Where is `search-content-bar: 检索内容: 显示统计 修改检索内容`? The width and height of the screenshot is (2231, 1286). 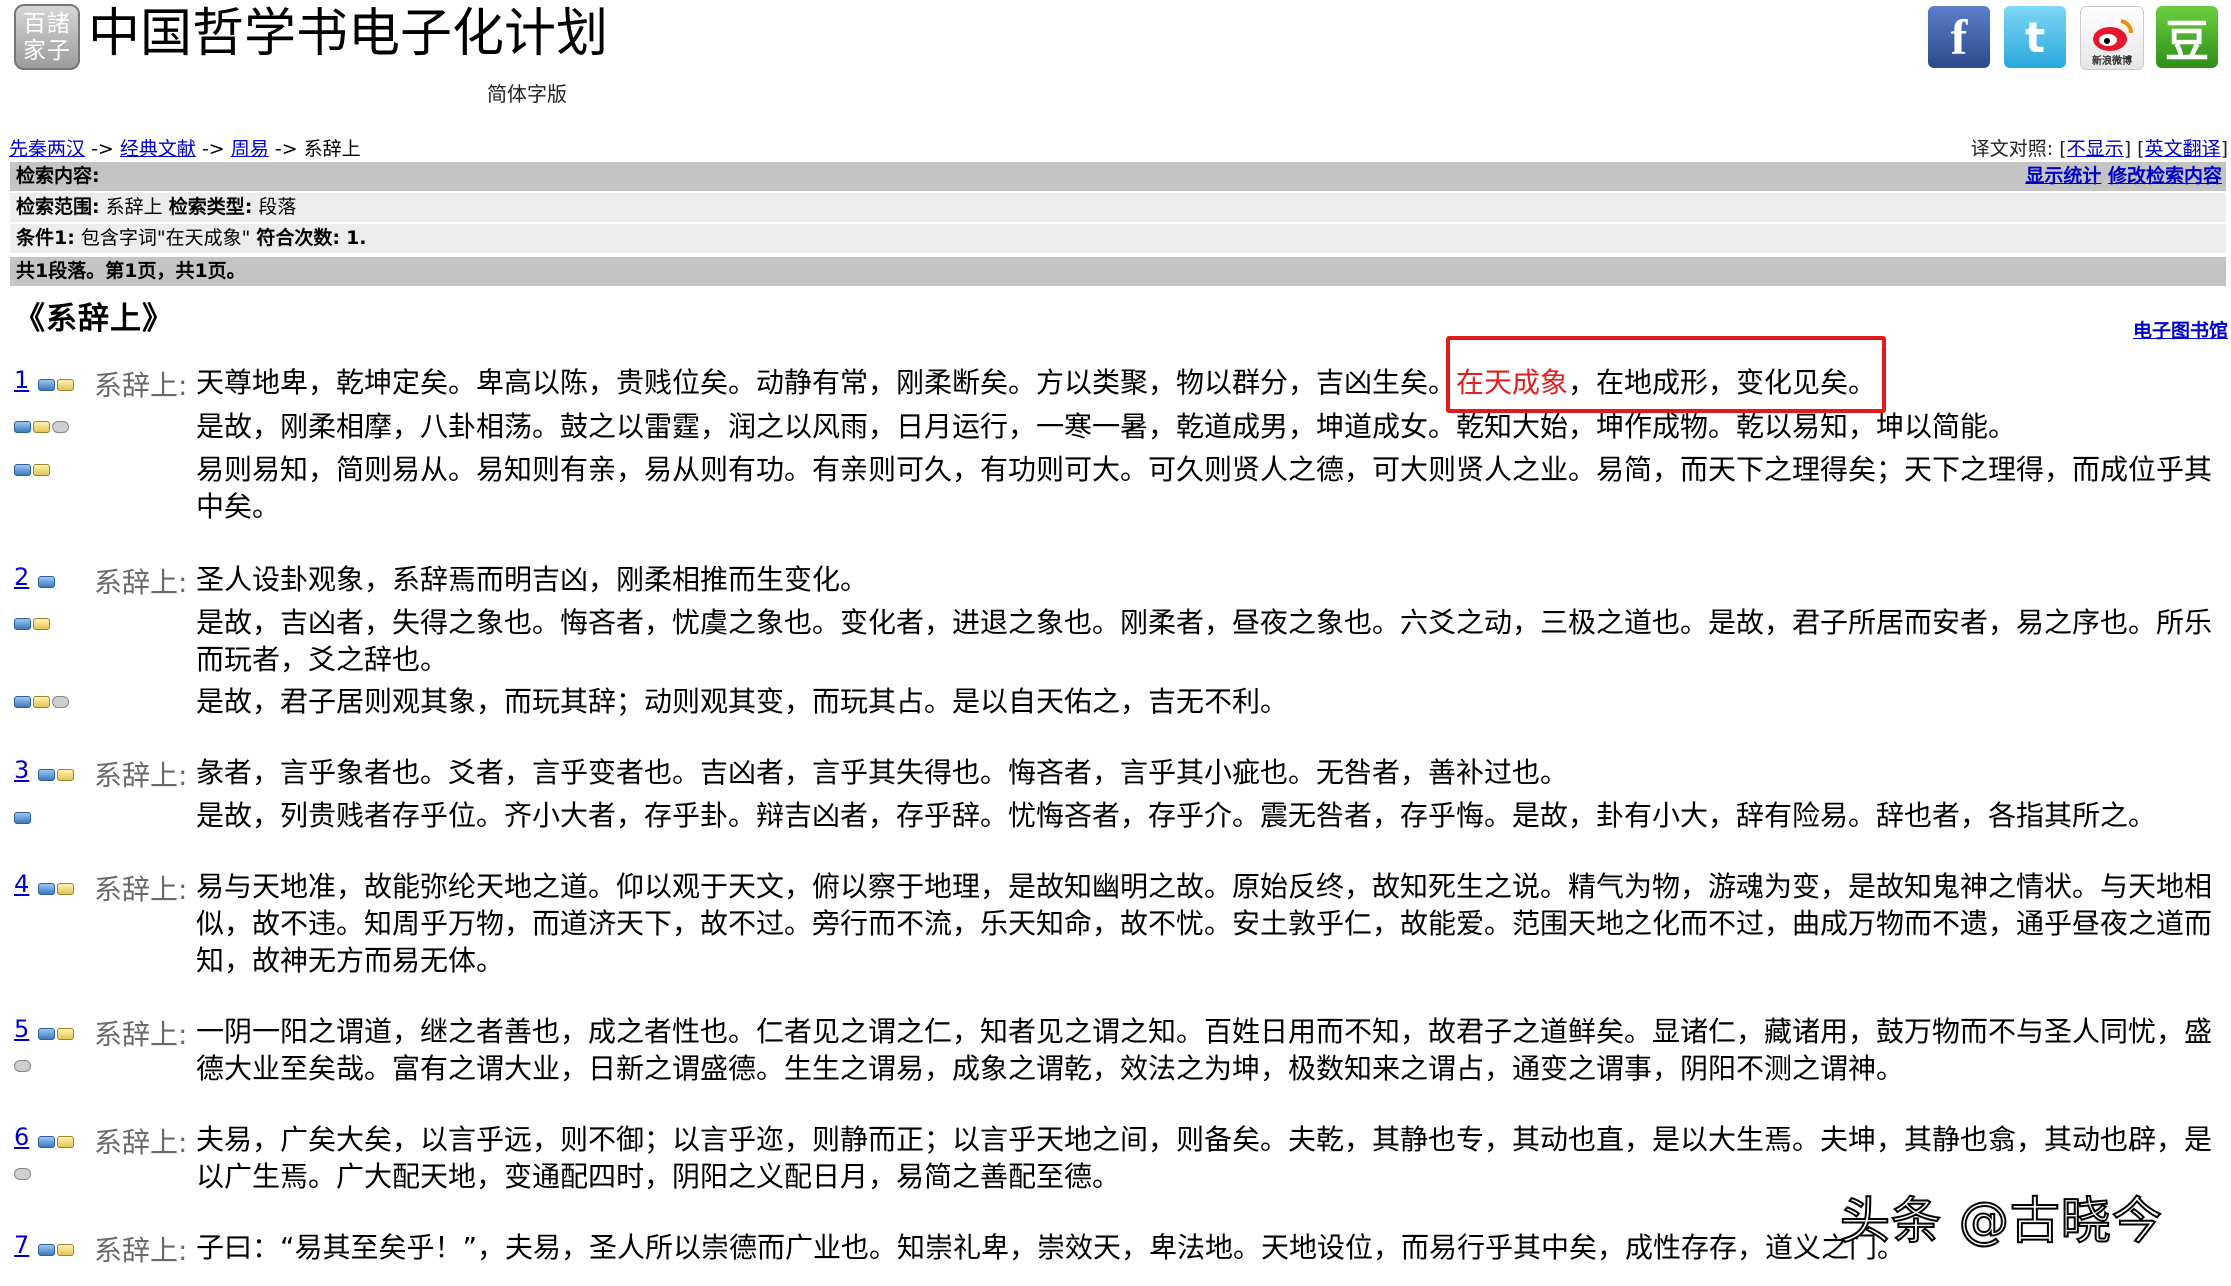
search-content-bar: 检索内容: 显示统计 修改检索内容 is located at coordinates (1118, 176).